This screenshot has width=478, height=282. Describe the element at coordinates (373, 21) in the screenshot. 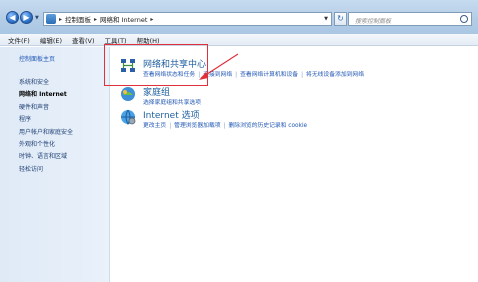

I see `search-placeholder: 搜索控制面板` at that location.